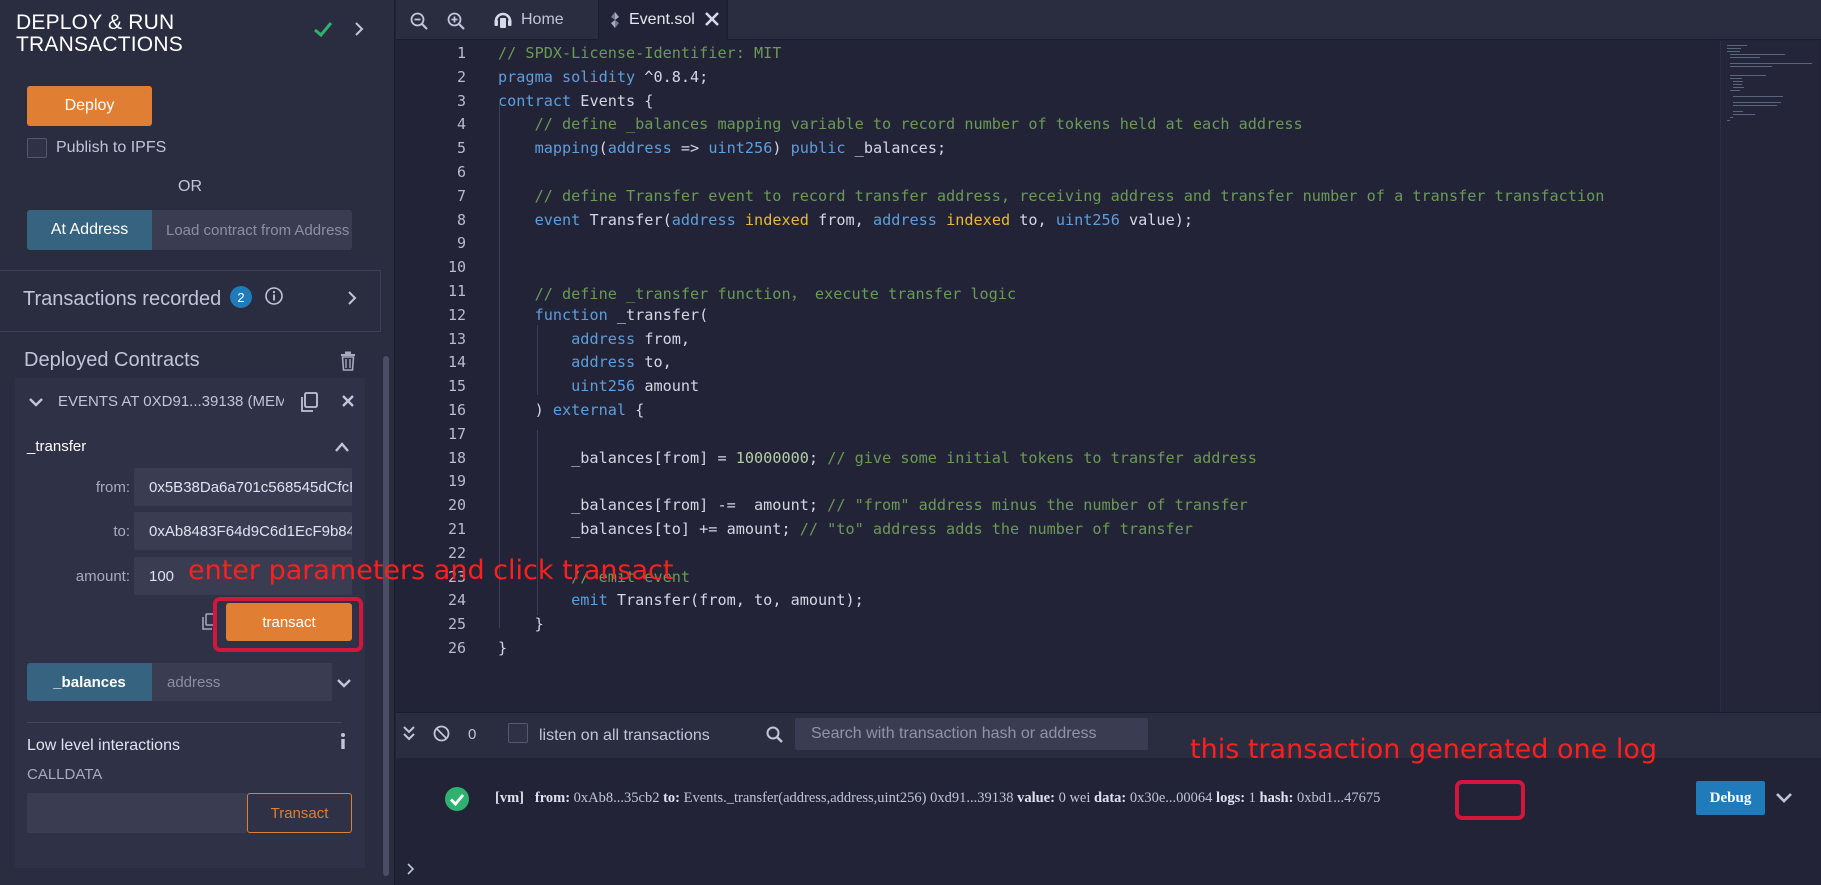 The image size is (1821, 885). Describe the element at coordinates (456, 600) in the screenshot. I see `line-number: 24` at that location.